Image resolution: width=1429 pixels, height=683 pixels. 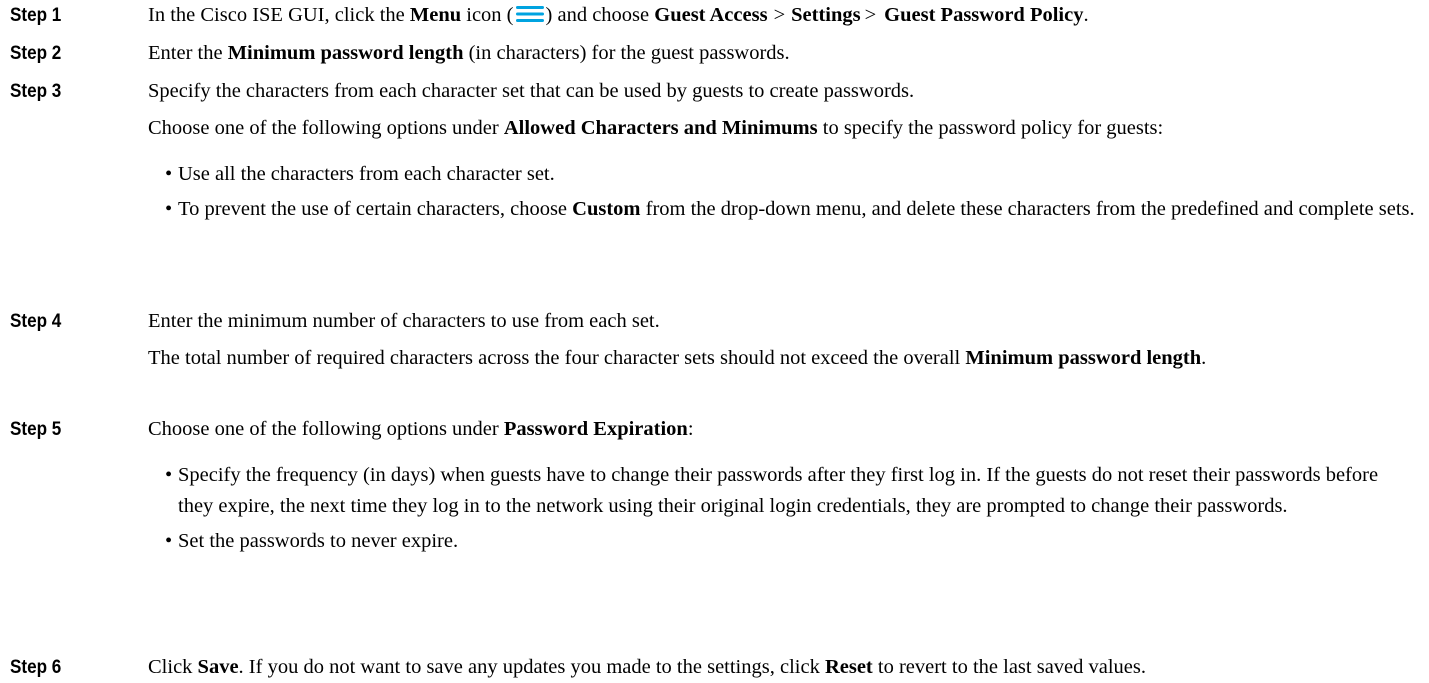 I want to click on menu-icon, so click(x=529, y=14).